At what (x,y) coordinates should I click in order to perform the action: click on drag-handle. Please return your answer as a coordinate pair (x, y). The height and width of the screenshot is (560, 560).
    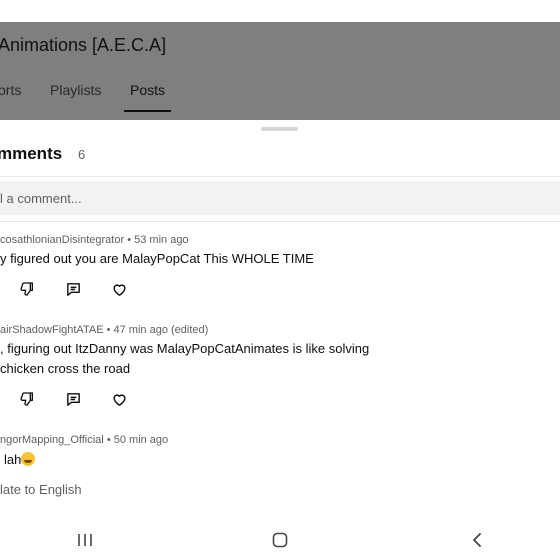
    Looking at the image, I should click on (279, 129).